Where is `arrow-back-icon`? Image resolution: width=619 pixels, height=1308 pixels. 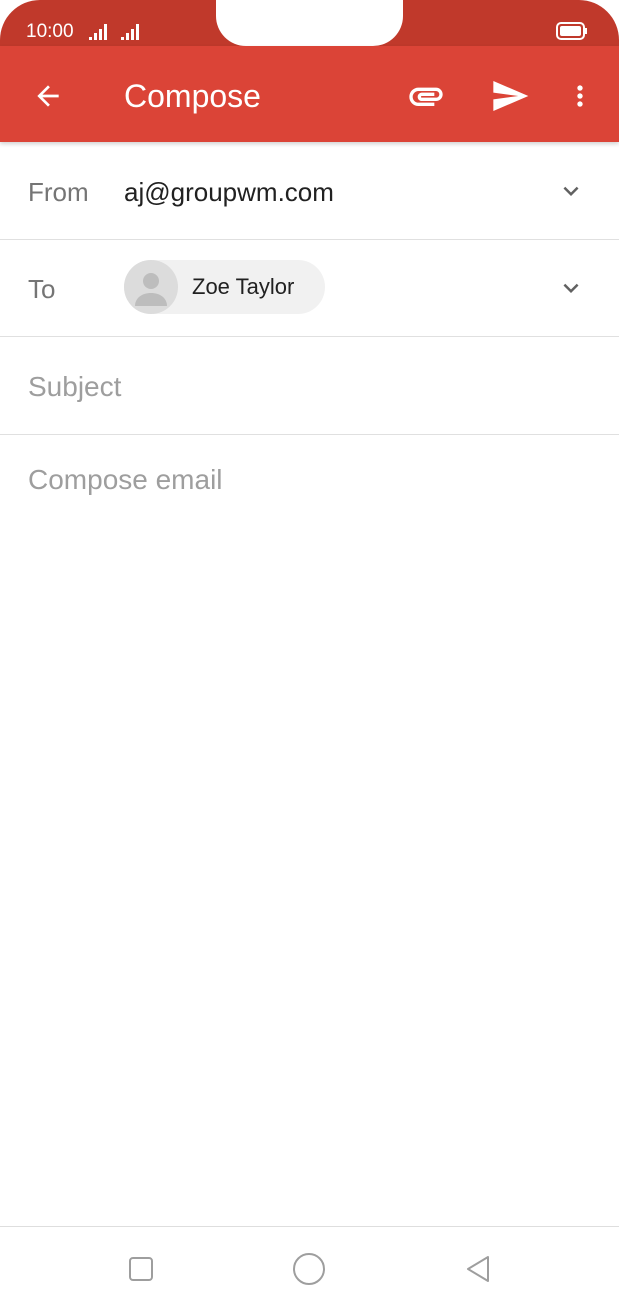 arrow-back-icon is located at coordinates (48, 96).